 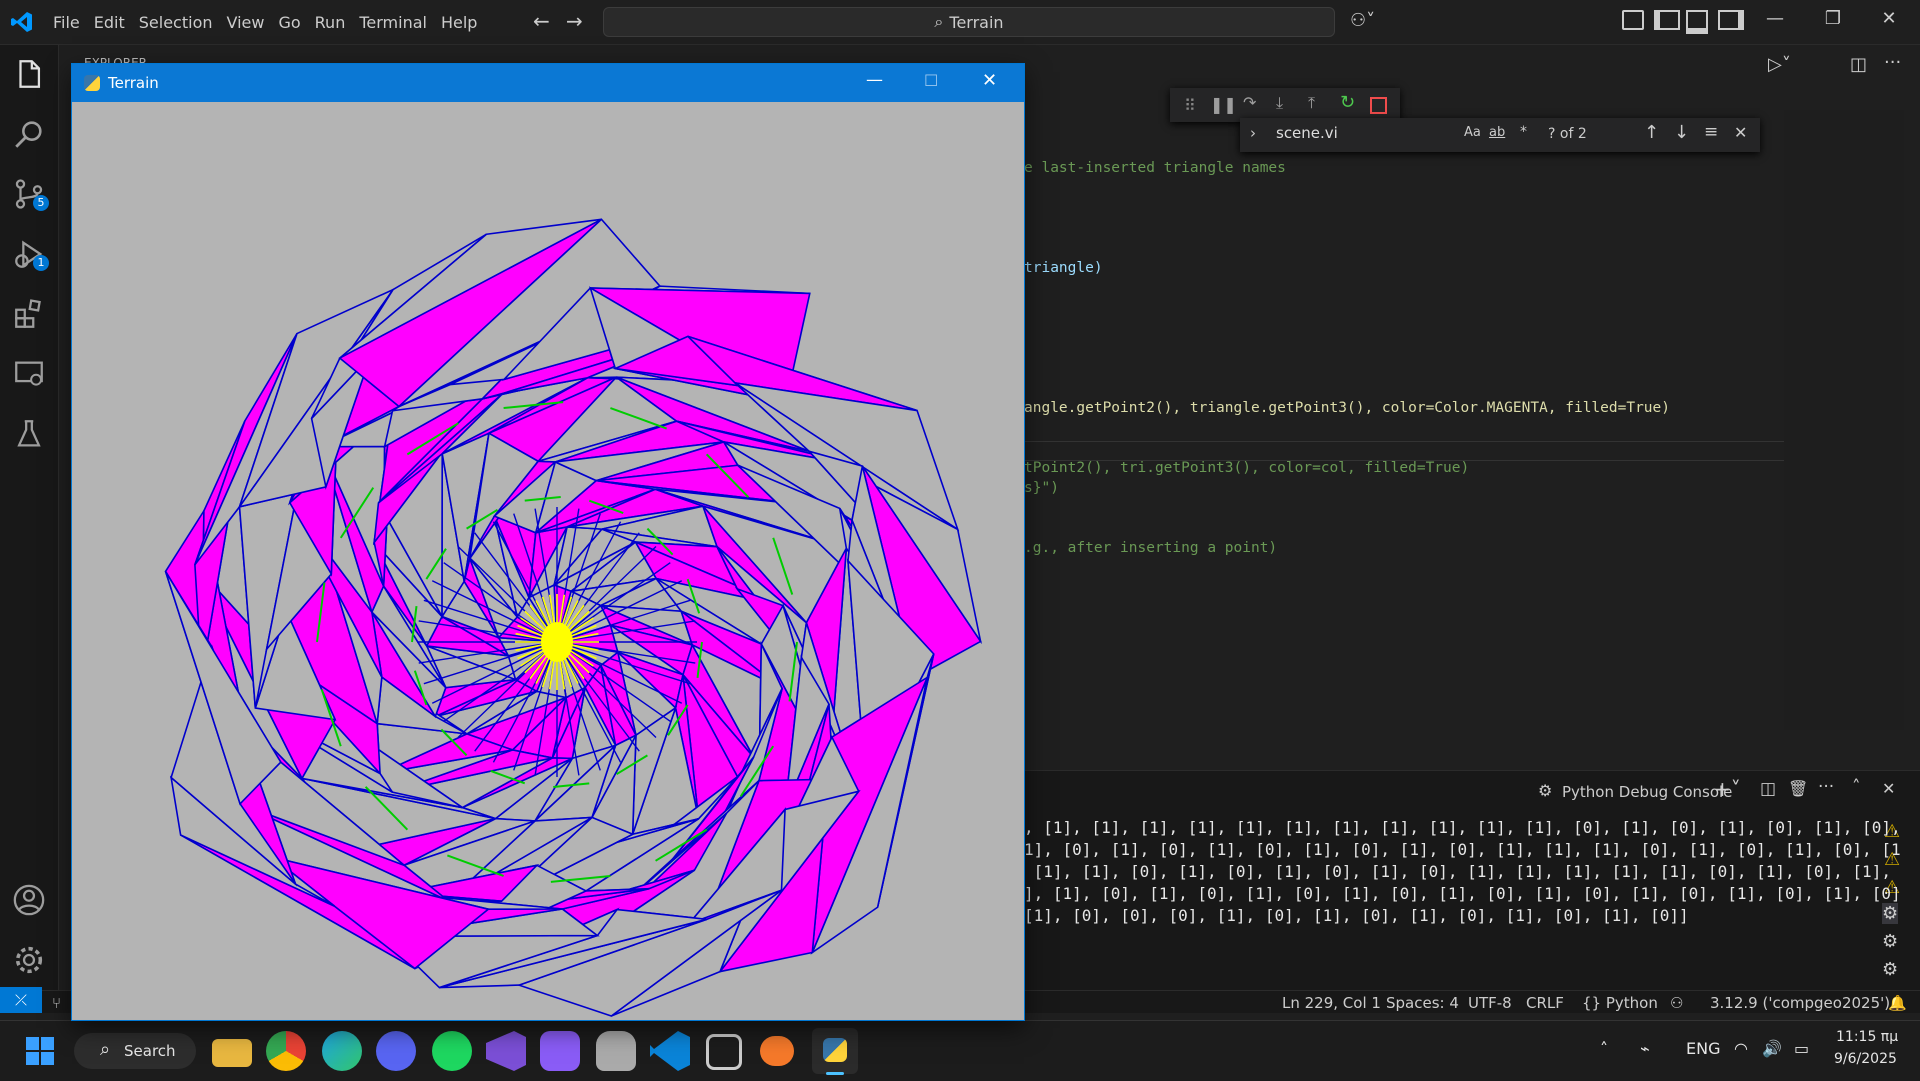 I want to click on python-taskbar-icon, so click(x=835, y=1051).